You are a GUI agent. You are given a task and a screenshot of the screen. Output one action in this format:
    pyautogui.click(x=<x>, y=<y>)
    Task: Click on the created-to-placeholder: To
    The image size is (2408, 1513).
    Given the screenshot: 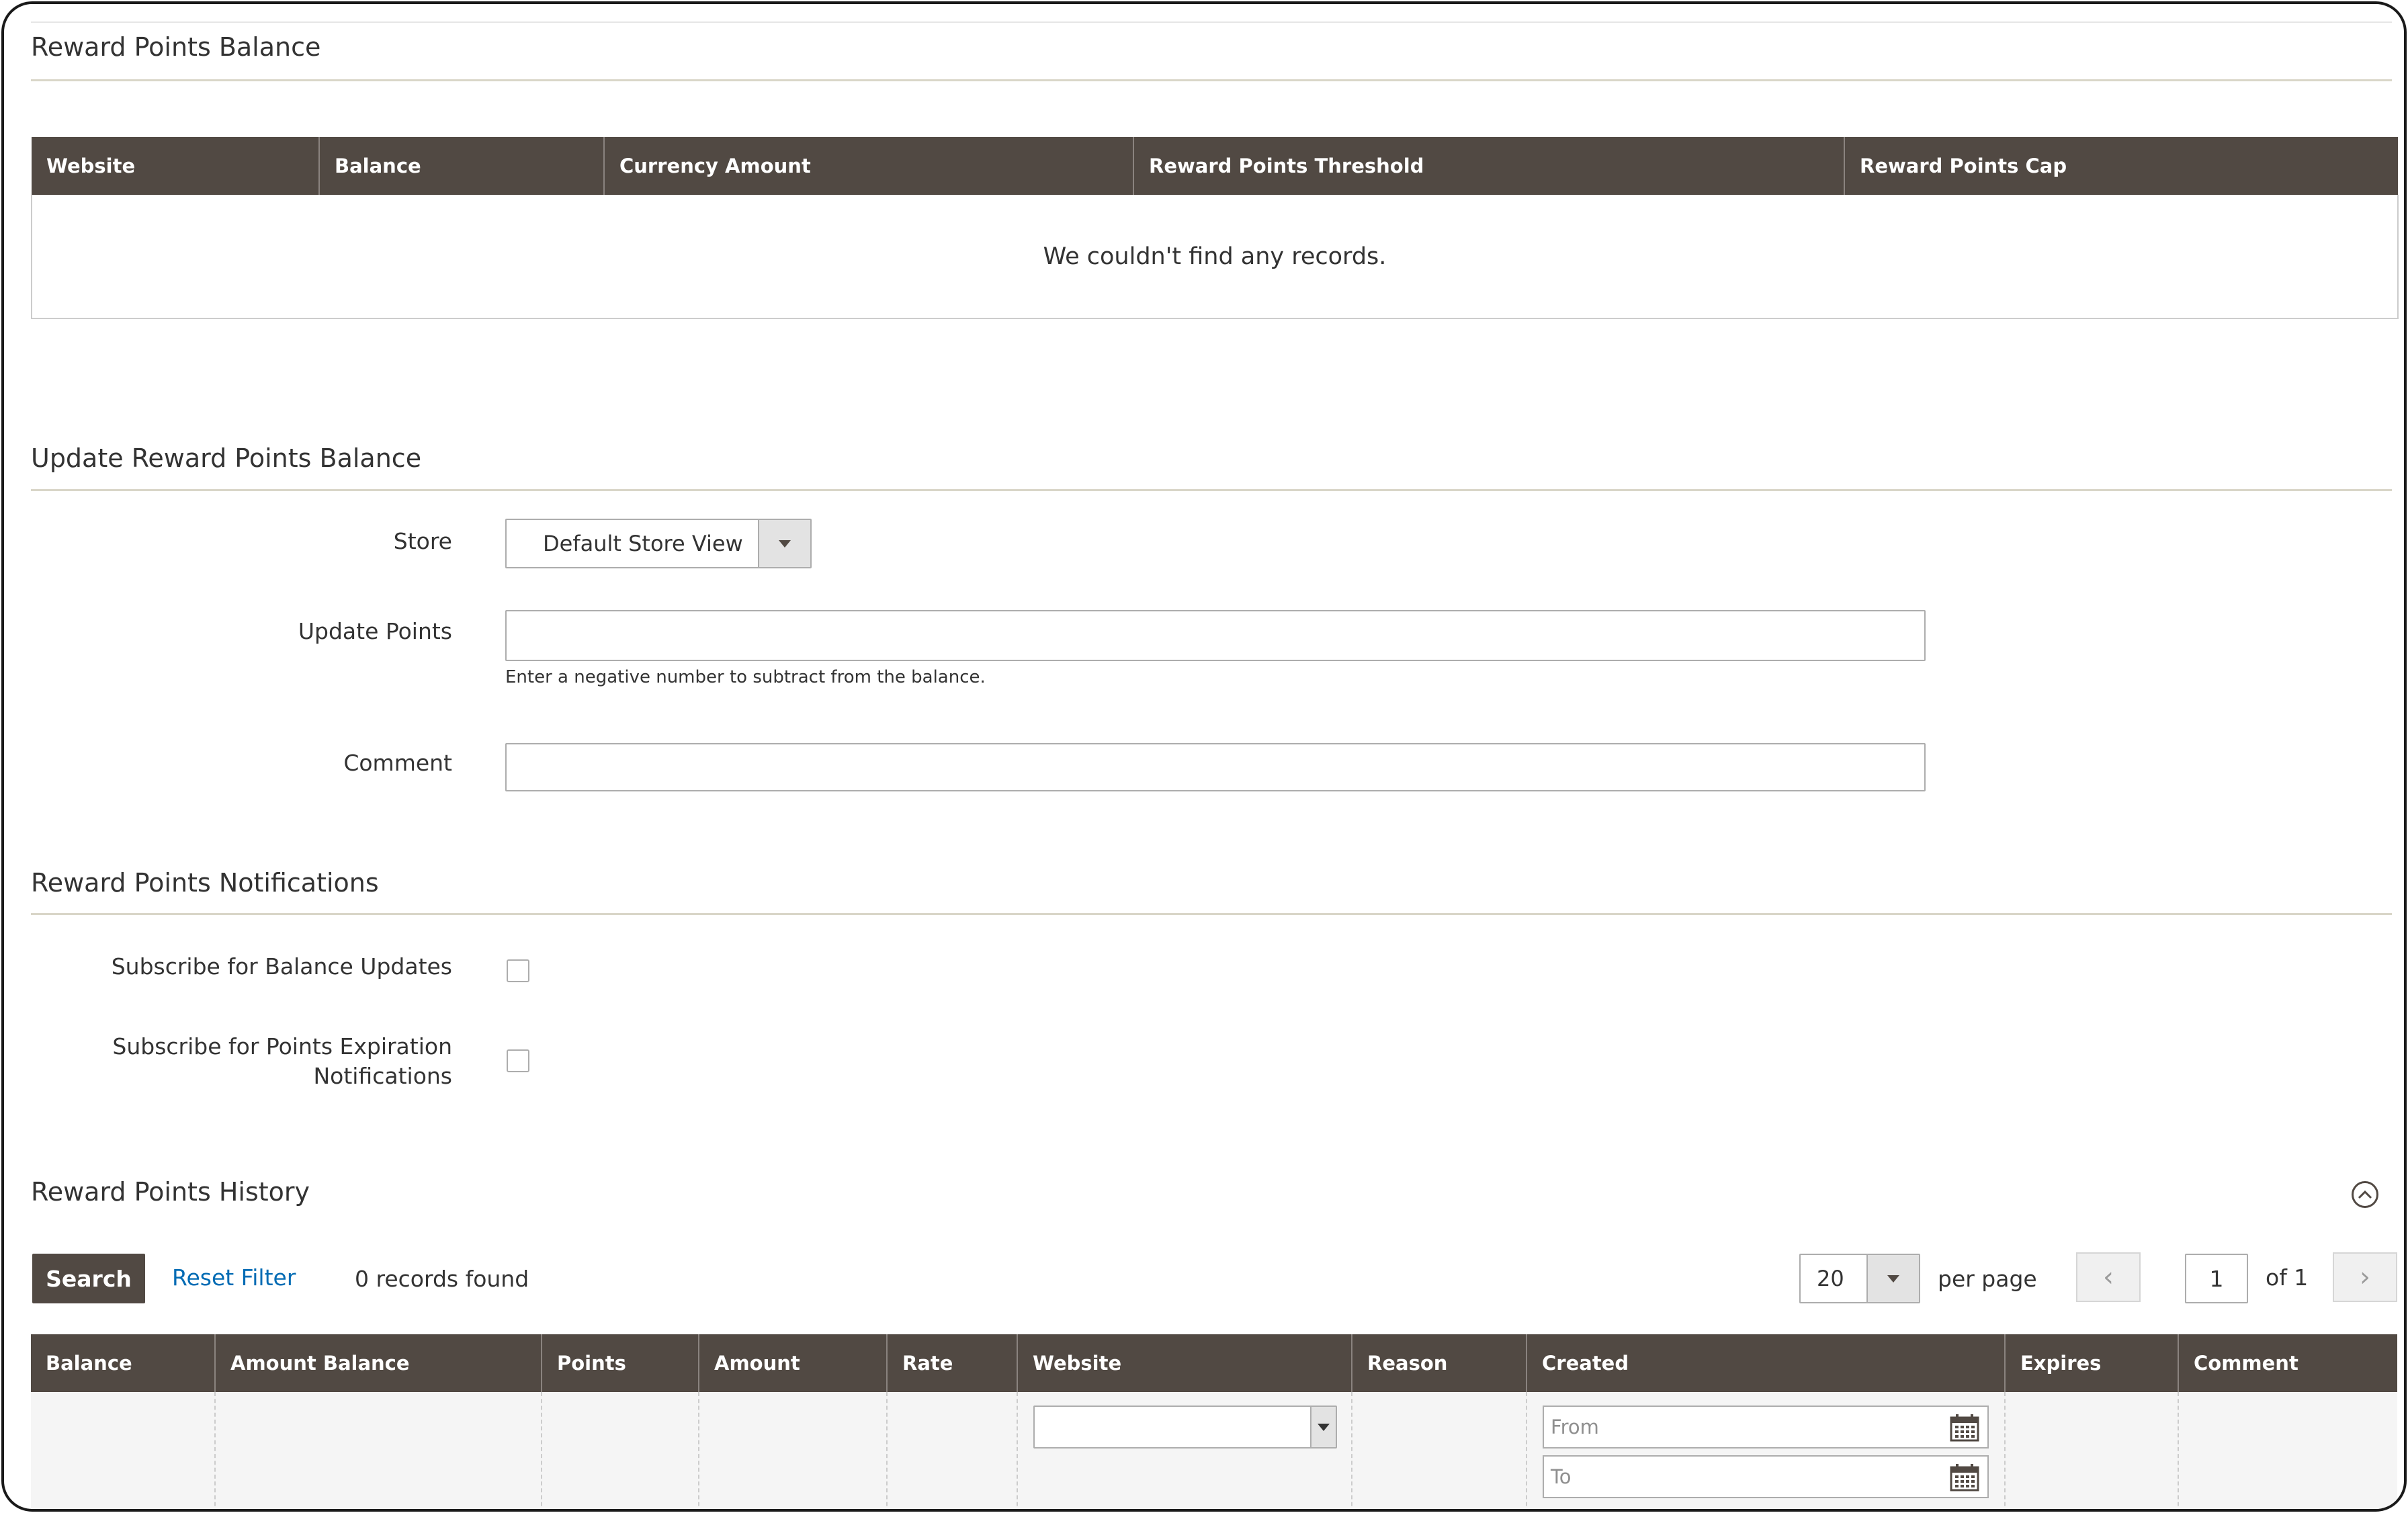 What is the action you would take?
    pyautogui.click(x=1561, y=1476)
    